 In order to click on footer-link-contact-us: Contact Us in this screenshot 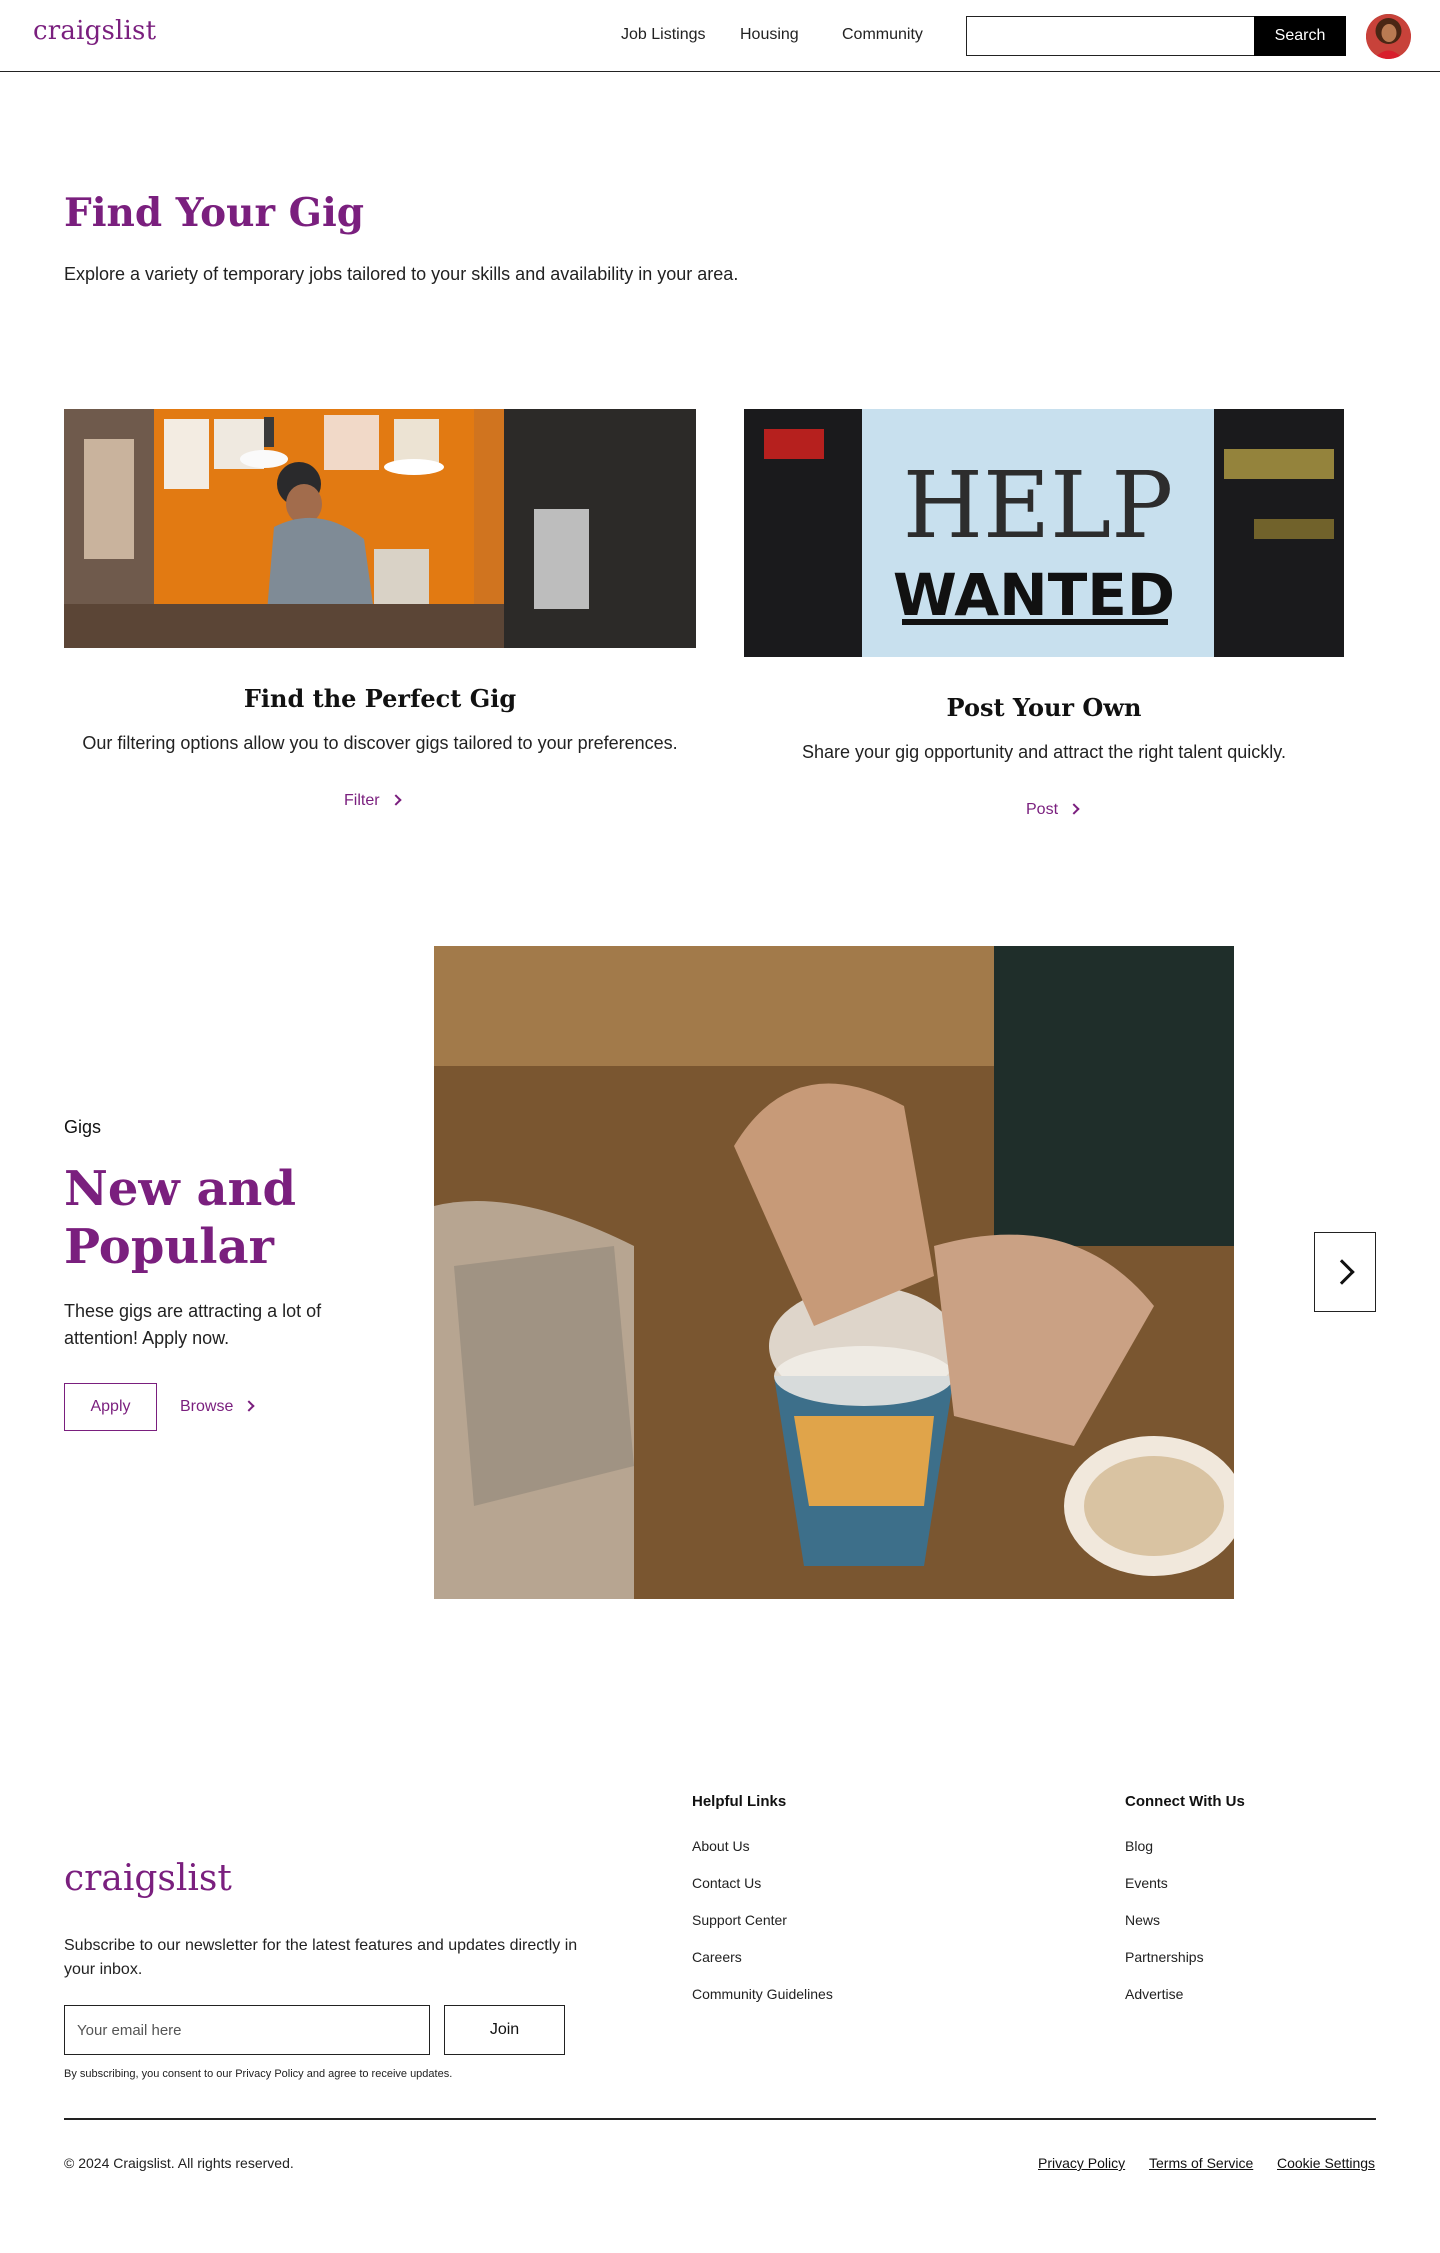, I will do `click(762, 1893)`.